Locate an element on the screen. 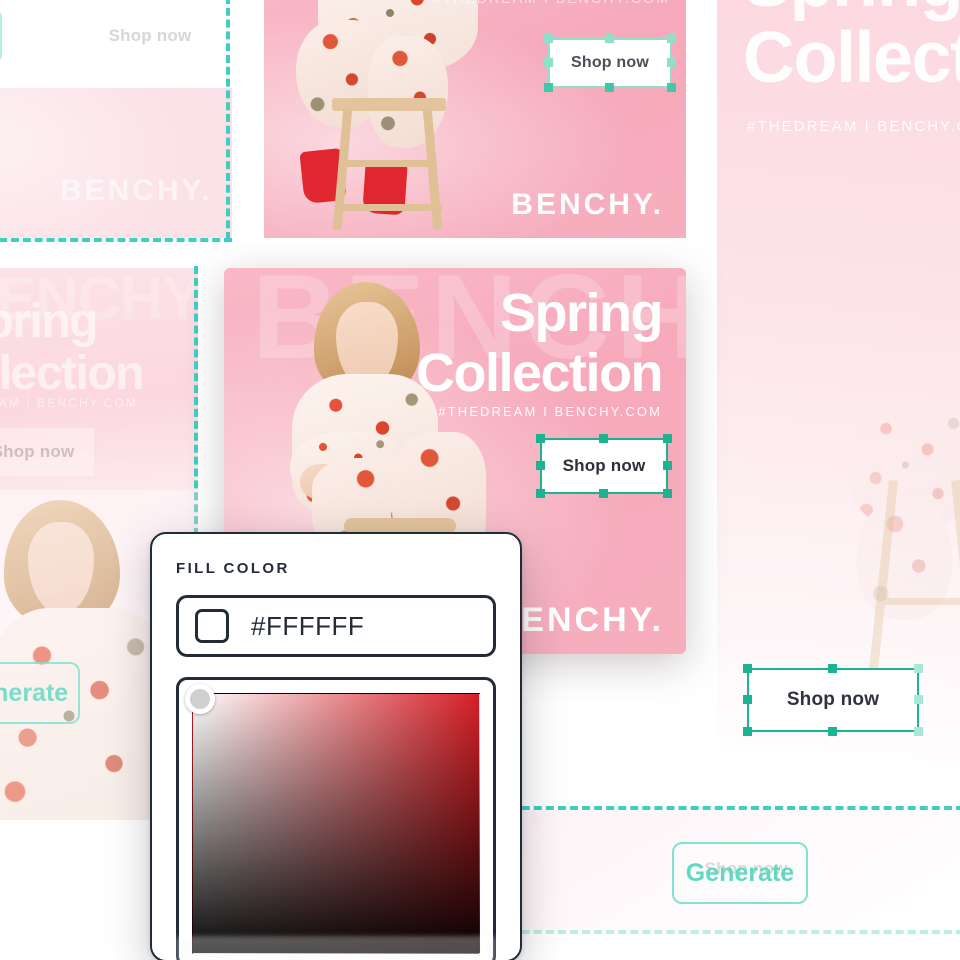  banner-top-left: Generate Shop now BENCHY. is located at coordinates (116, 119).